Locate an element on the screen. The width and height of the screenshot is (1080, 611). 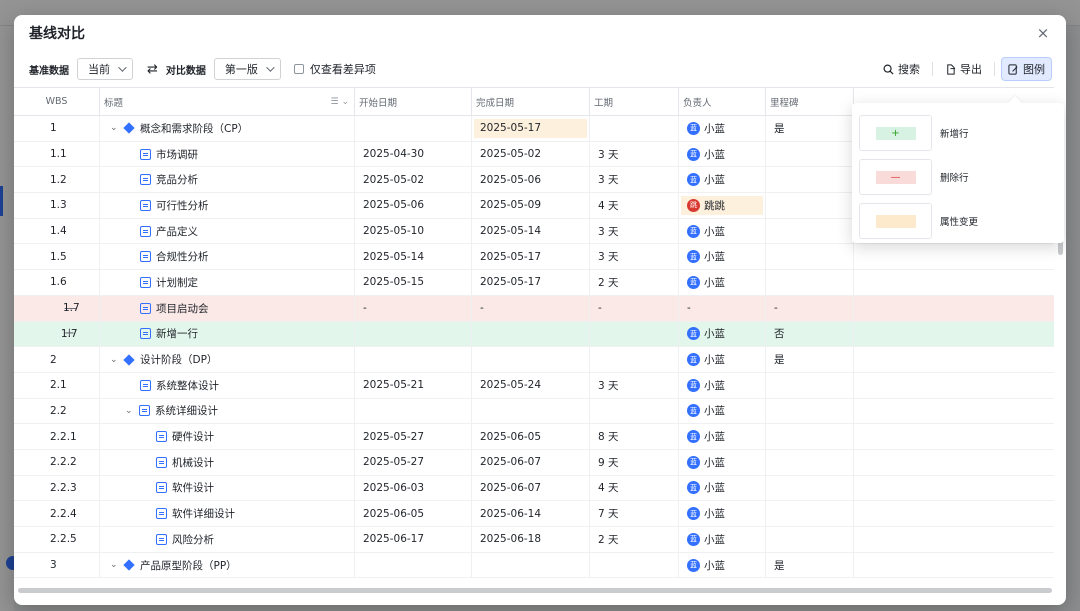
column-header-title: 标题 ☰ ⌄ is located at coordinates (227, 101).